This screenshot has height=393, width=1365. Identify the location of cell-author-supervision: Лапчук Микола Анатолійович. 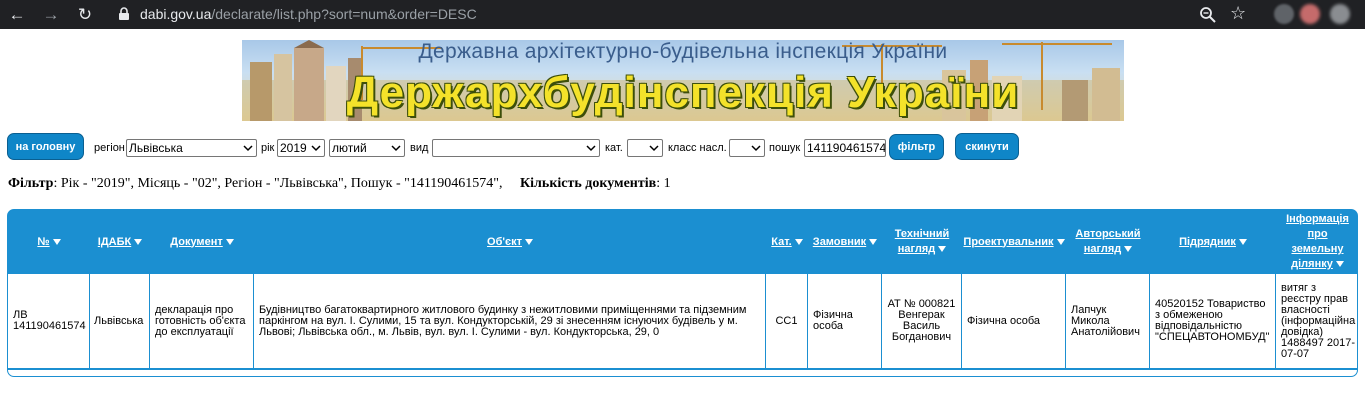
(1108, 321).